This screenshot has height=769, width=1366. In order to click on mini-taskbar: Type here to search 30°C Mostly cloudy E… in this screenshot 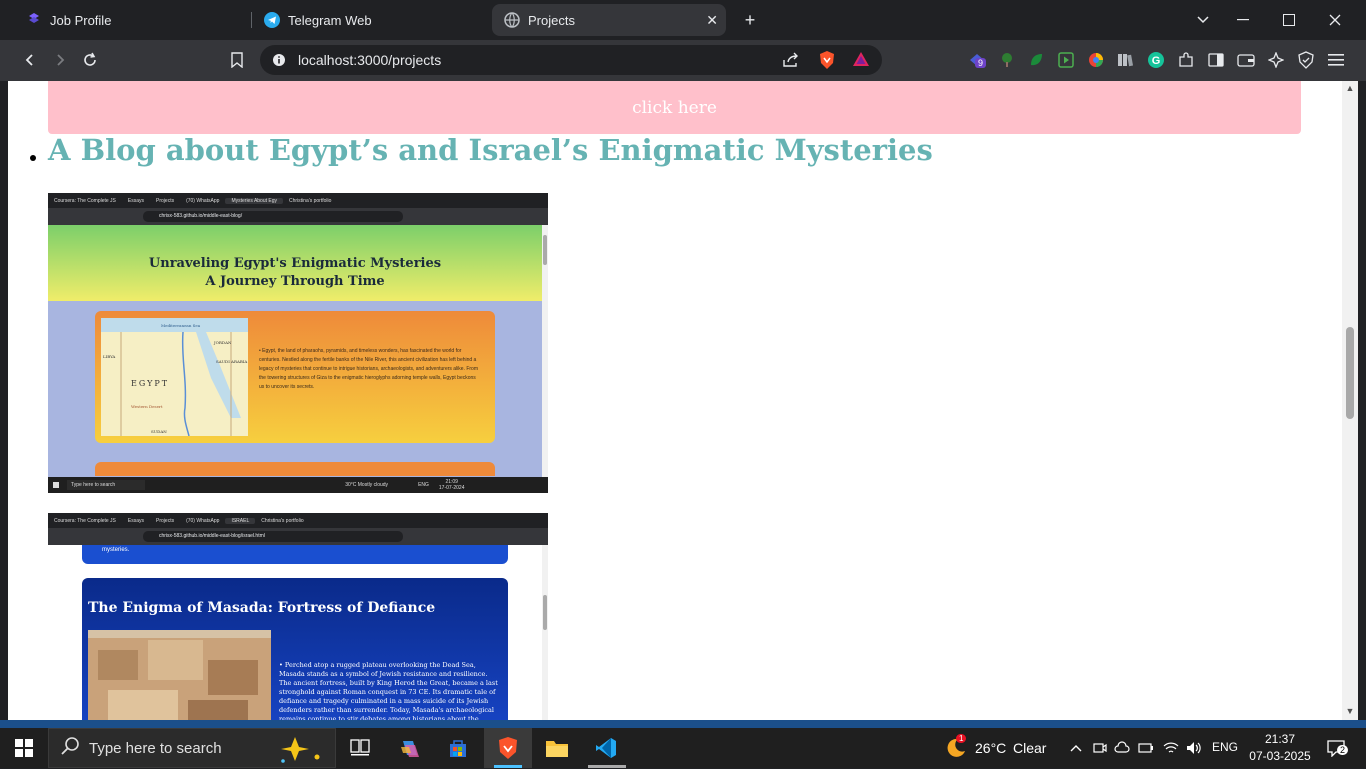, I will do `click(298, 485)`.